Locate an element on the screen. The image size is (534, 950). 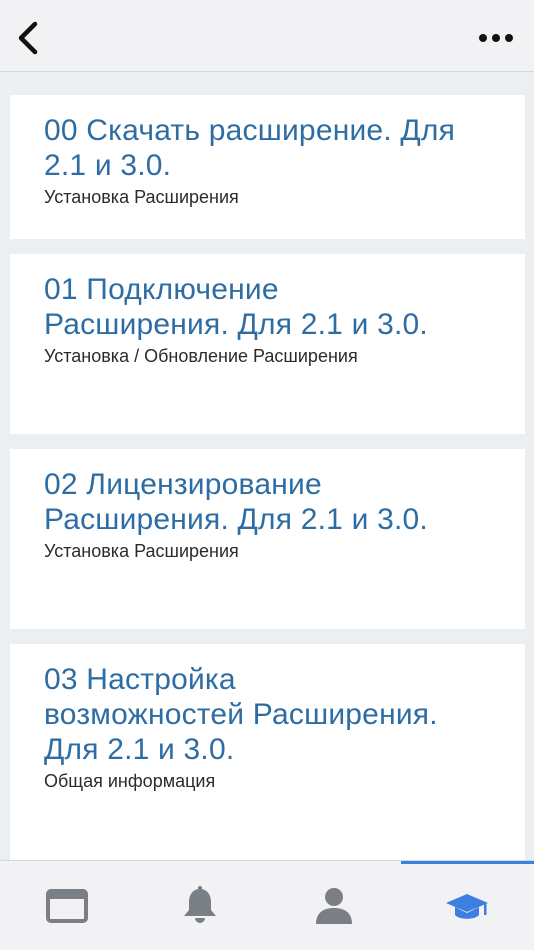
bell-icon is located at coordinates (200, 905).